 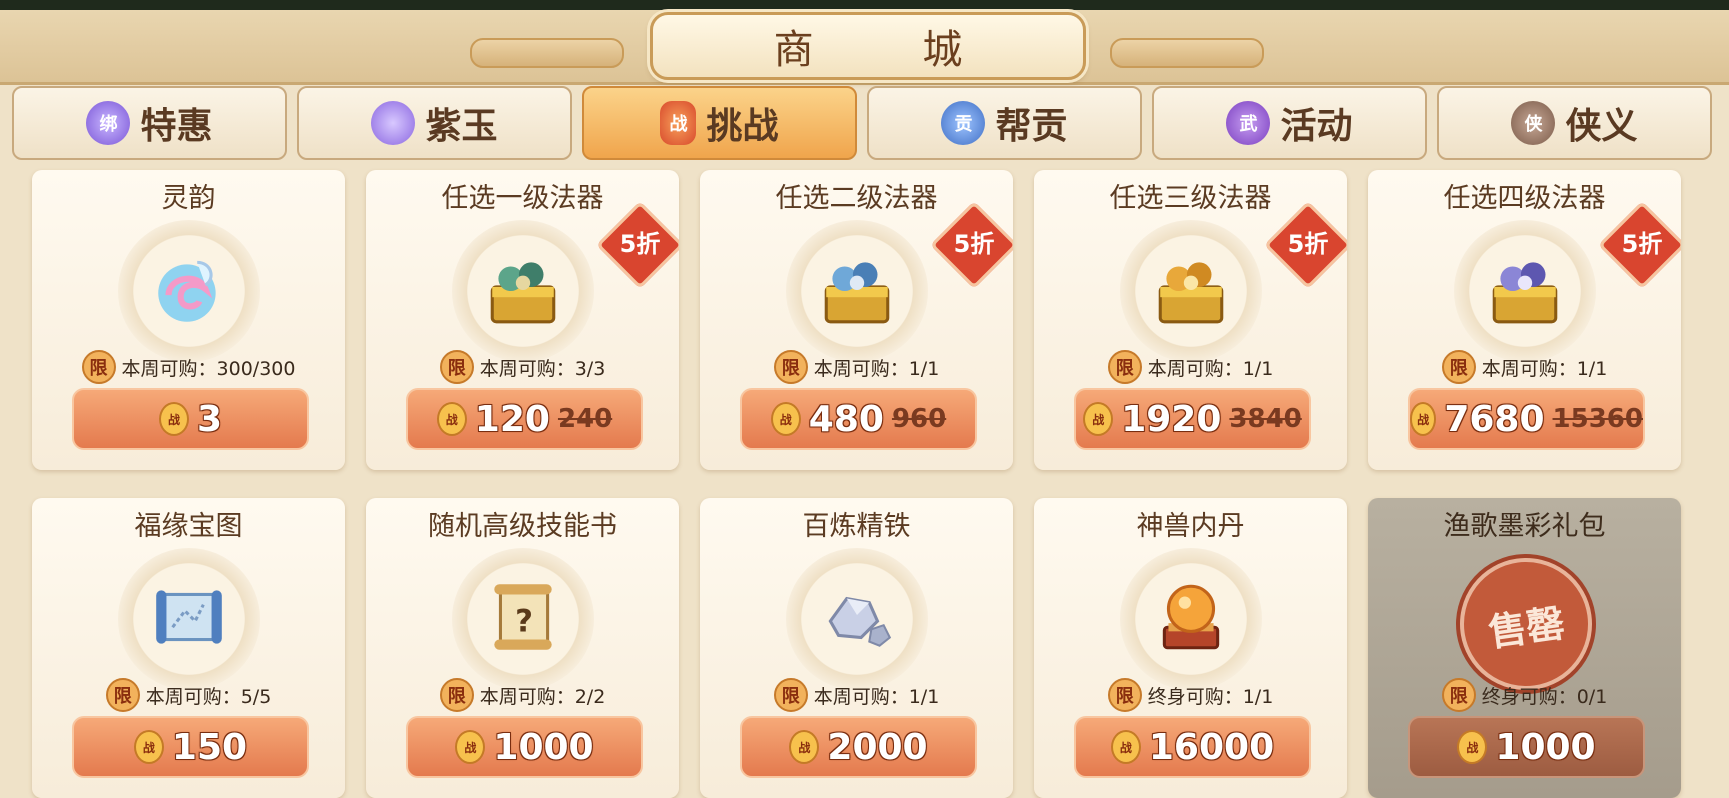 I want to click on buy-button: 战 16000, so click(x=1192, y=747).